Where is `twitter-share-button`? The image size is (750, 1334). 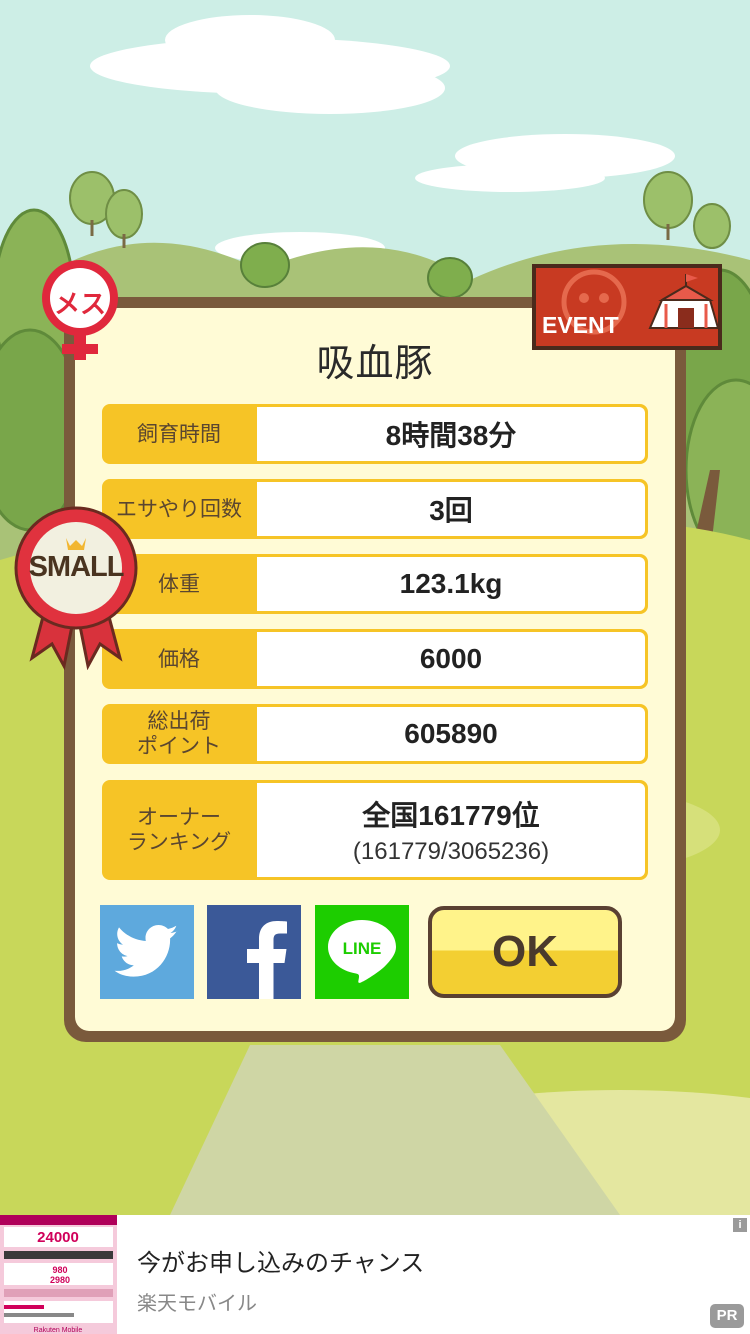
twitter-share-button is located at coordinates (147, 952).